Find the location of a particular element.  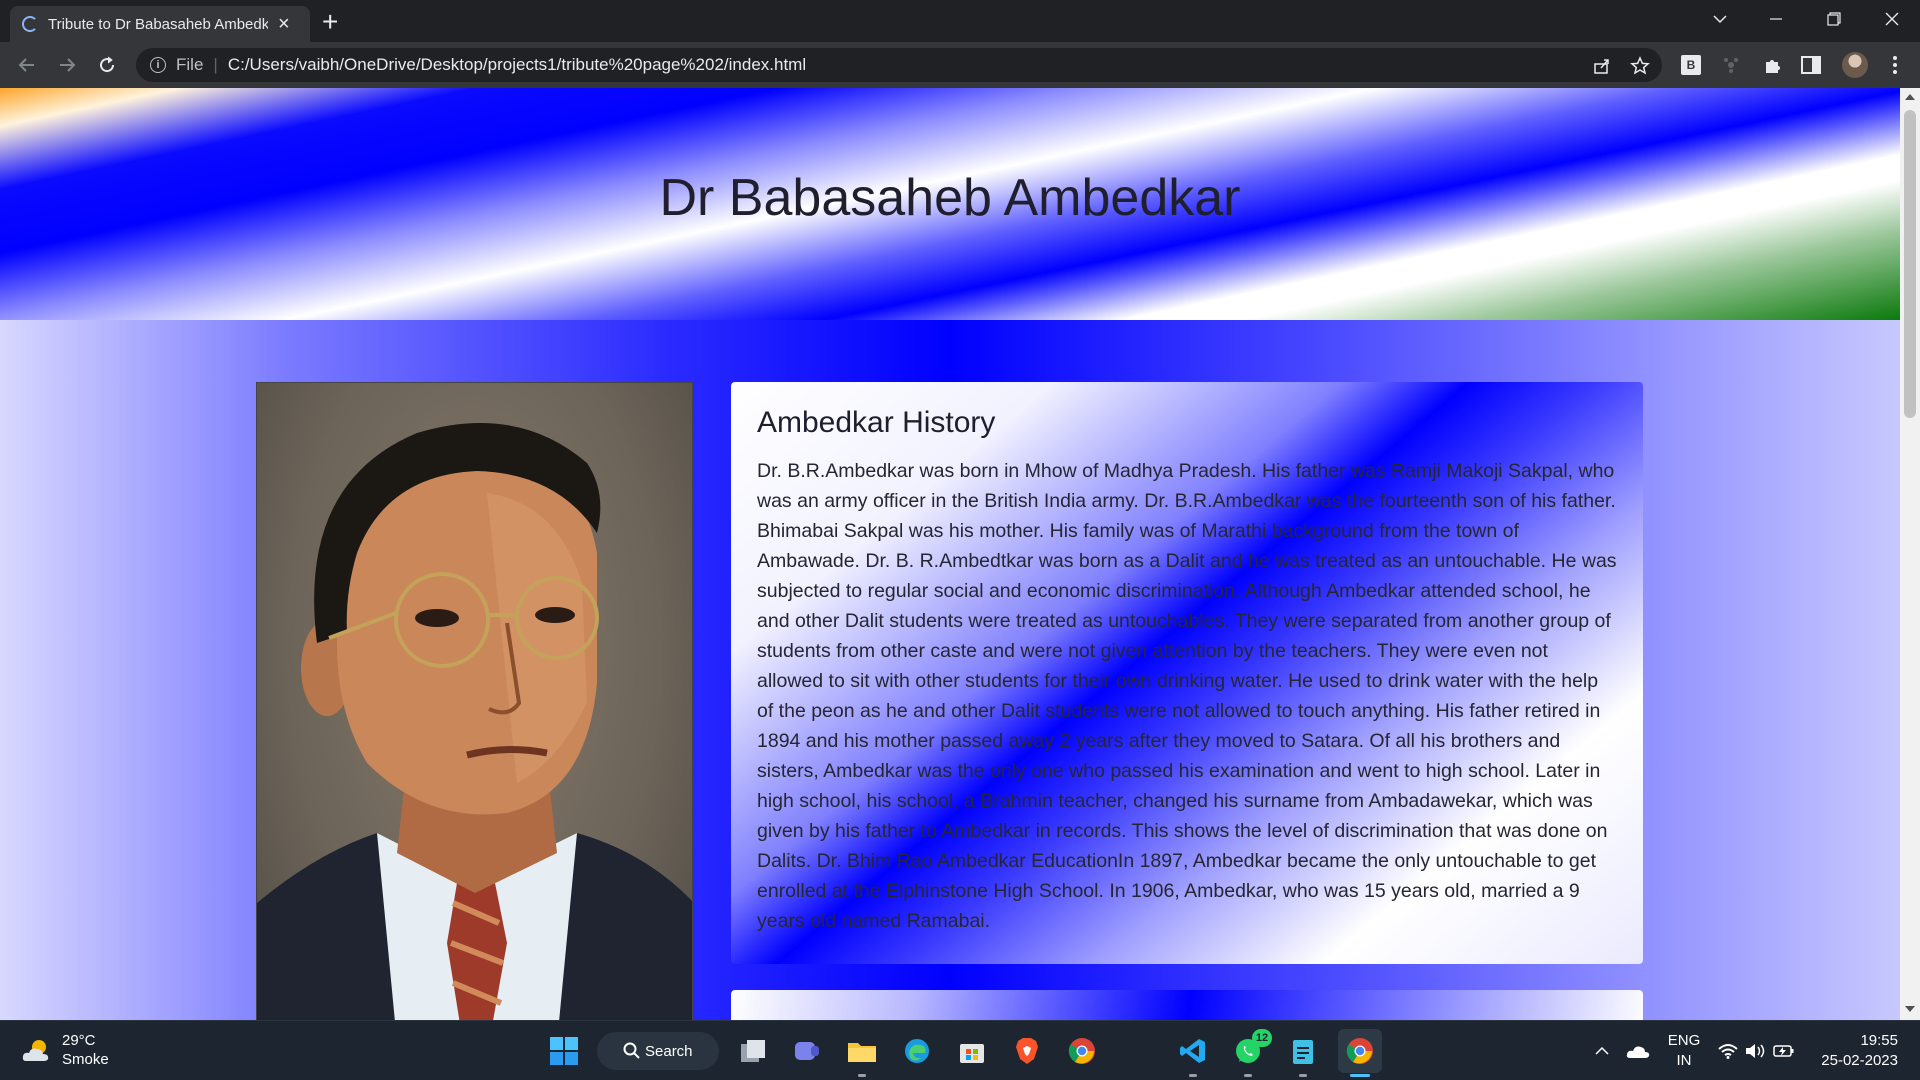

notepad-icon is located at coordinates (1303, 1051).